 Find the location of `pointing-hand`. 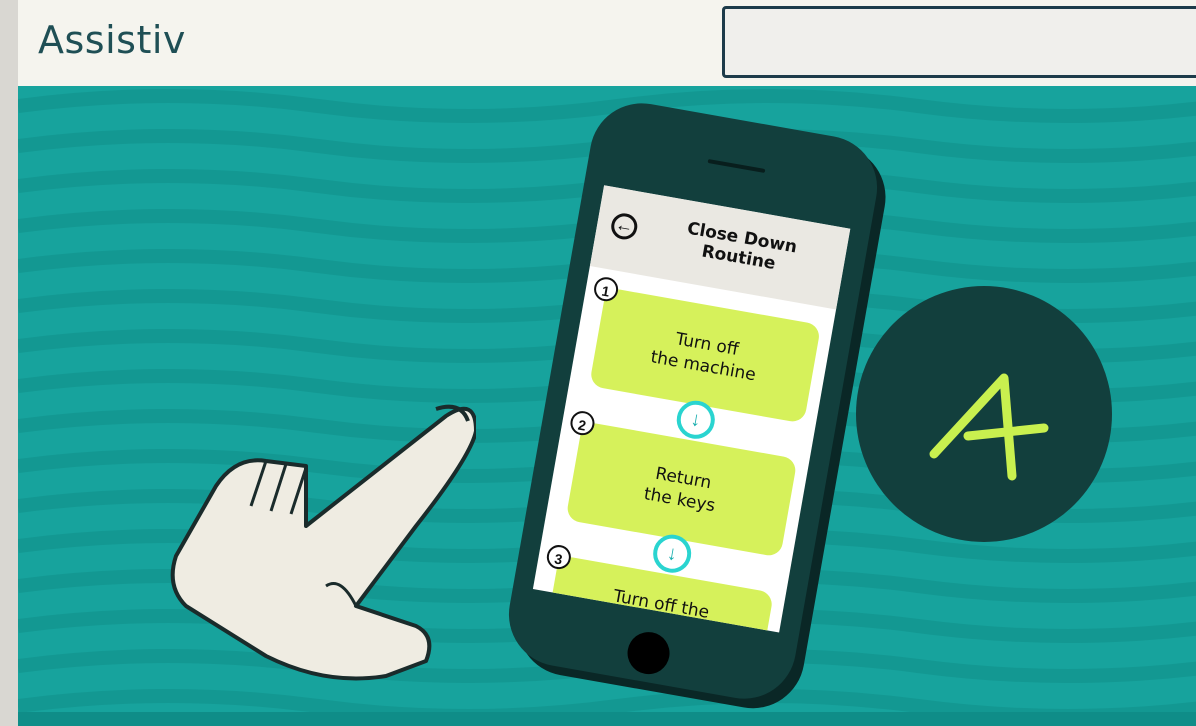

pointing-hand is located at coordinates (323, 542).